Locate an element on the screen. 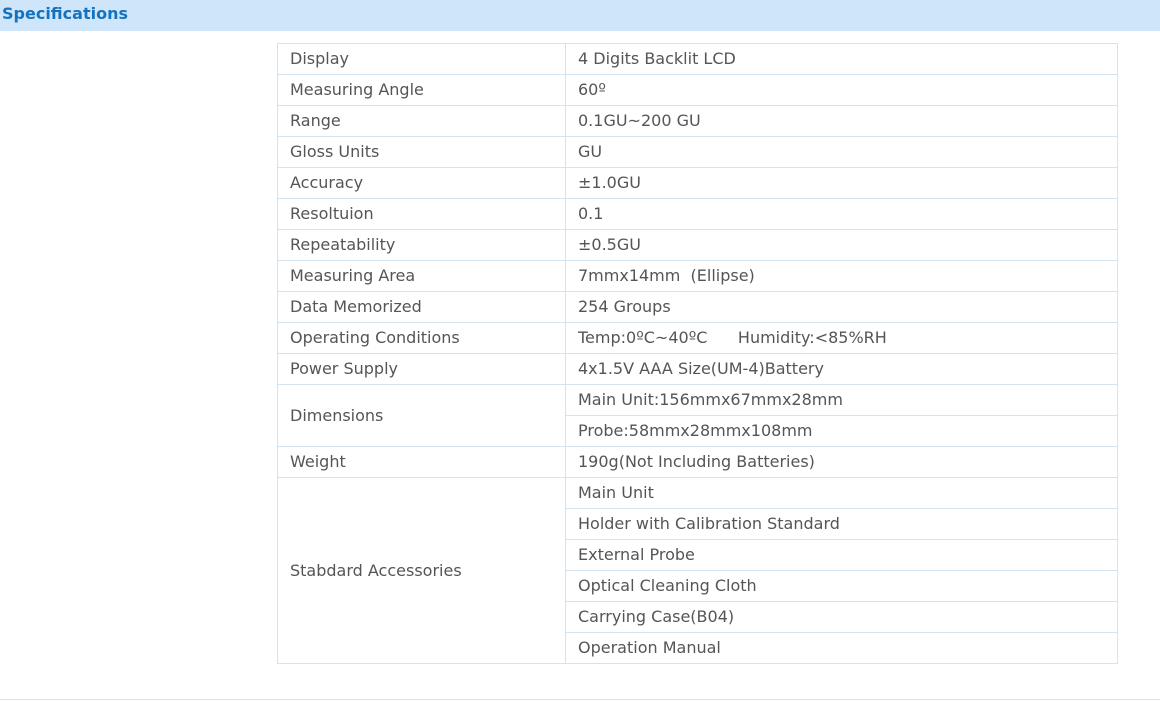 The height and width of the screenshot is (701, 1160). spec-value: Main Unit:156mmx67mmx28mm is located at coordinates (841, 400).